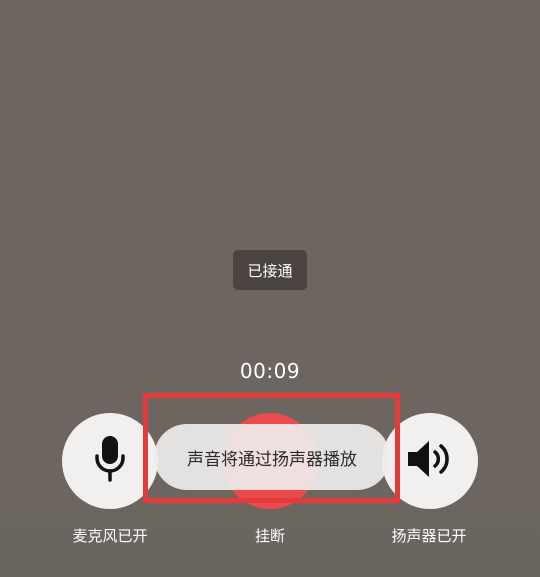 The width and height of the screenshot is (540, 577). I want to click on hangup-label: 挂断, so click(269, 536).